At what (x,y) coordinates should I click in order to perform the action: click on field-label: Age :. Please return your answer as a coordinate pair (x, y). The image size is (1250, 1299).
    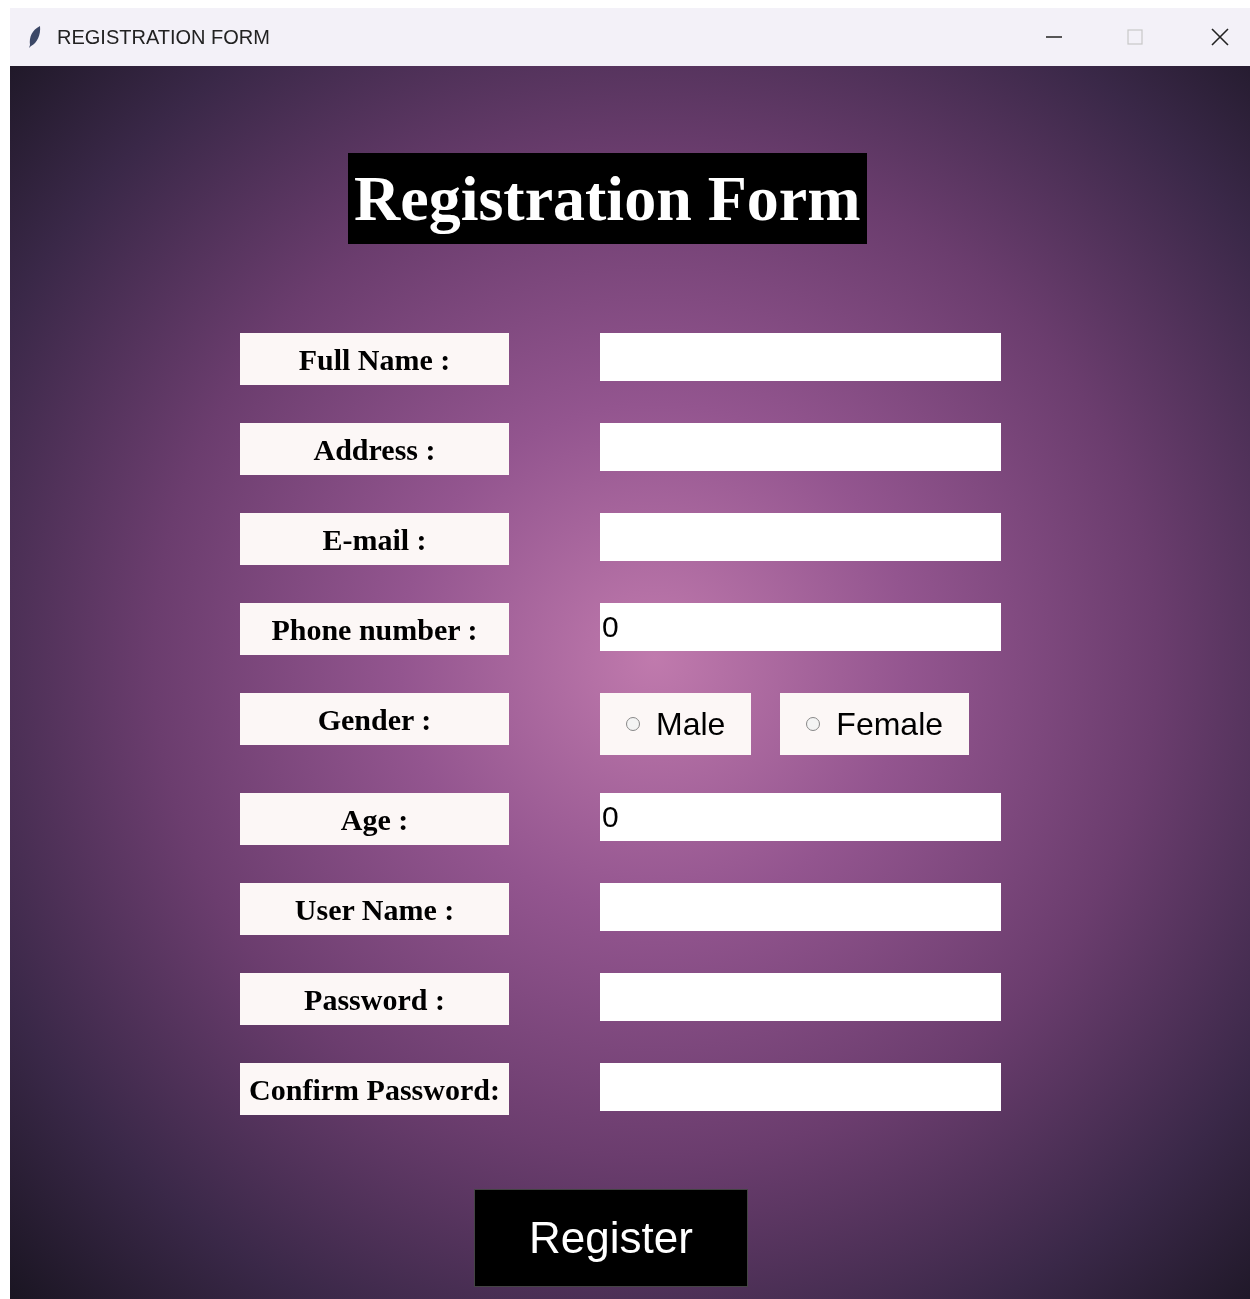
    Looking at the image, I should click on (374, 819).